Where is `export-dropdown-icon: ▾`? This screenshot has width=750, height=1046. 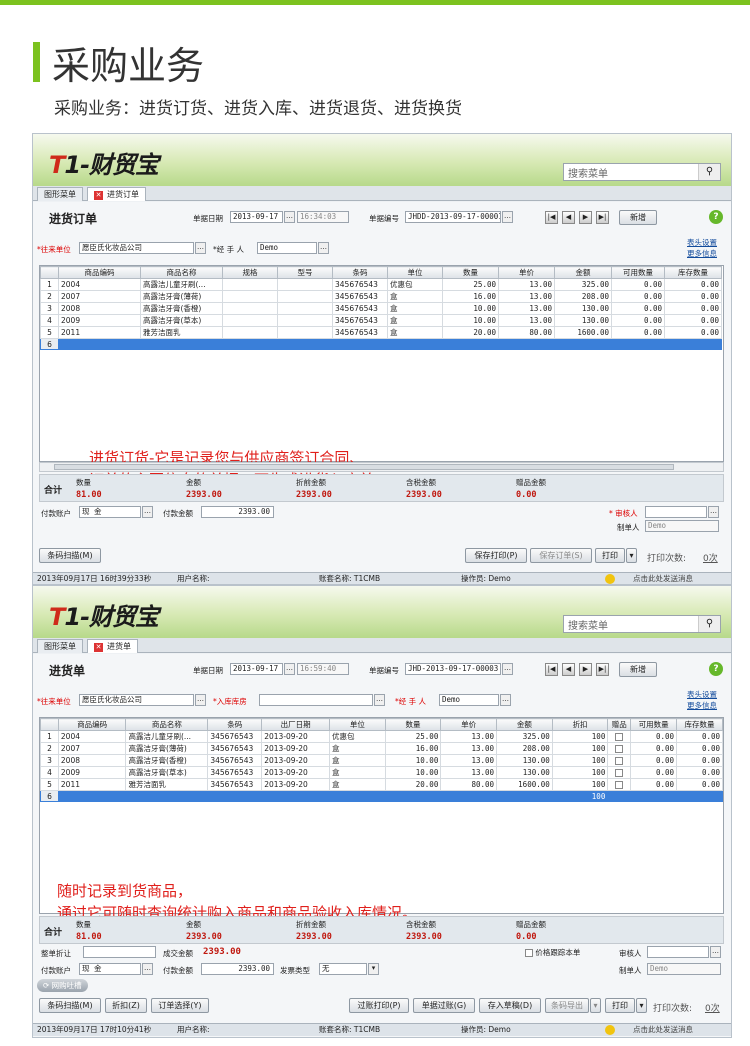
export-dropdown-icon: ▾ is located at coordinates (595, 1005).